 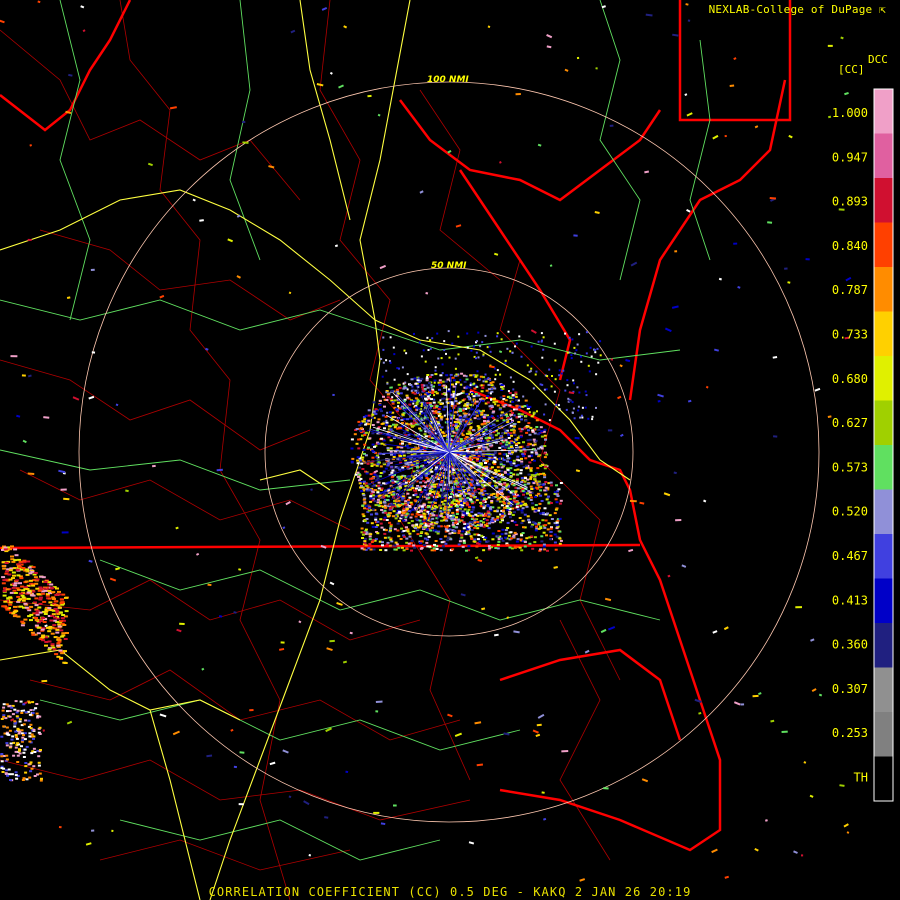 What do you see at coordinates (883, 779) in the screenshot?
I see `color-scale-segment` at bounding box center [883, 779].